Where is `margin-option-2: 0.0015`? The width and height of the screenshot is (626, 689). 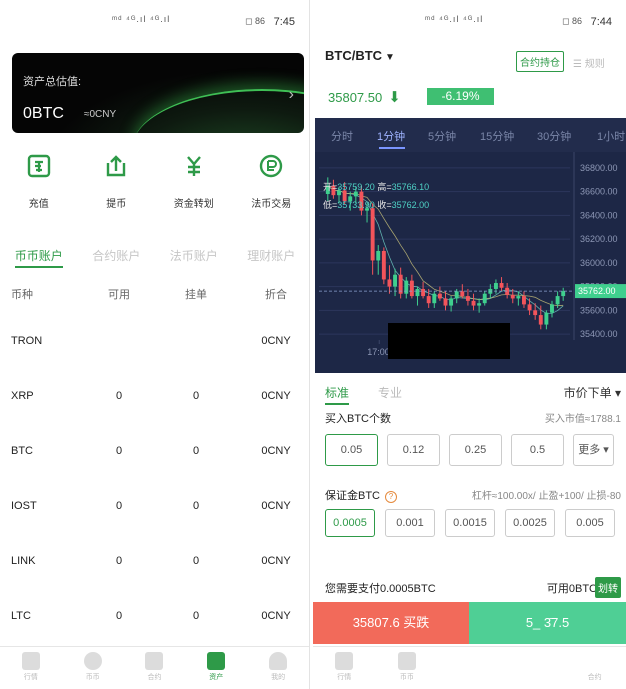
margin-option-2: 0.0015 is located at coordinates (470, 523).